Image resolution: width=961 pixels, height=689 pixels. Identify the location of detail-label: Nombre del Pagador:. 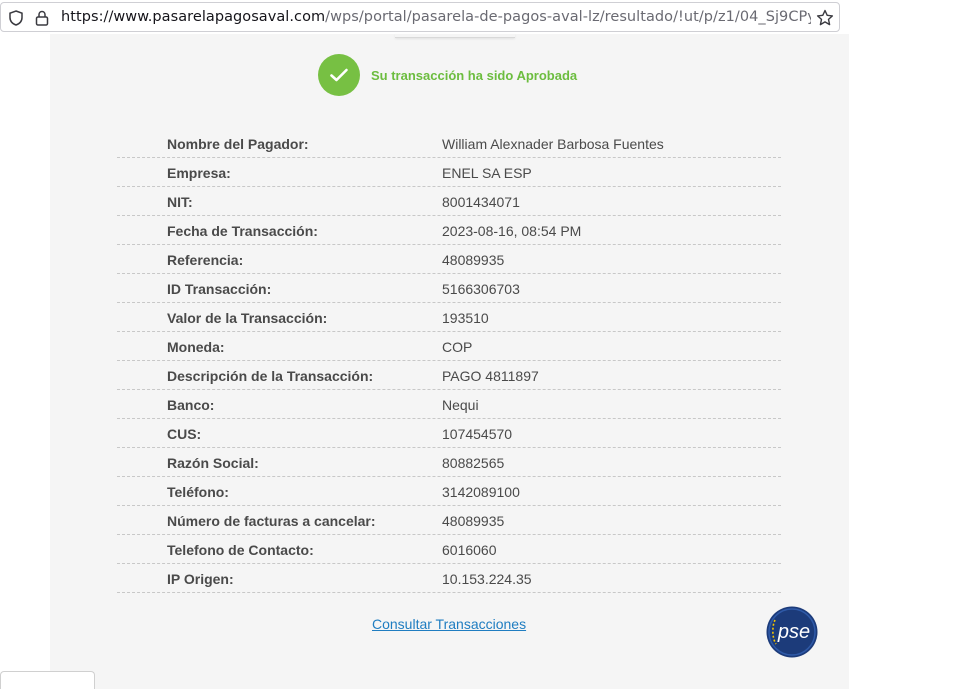
(238, 144).